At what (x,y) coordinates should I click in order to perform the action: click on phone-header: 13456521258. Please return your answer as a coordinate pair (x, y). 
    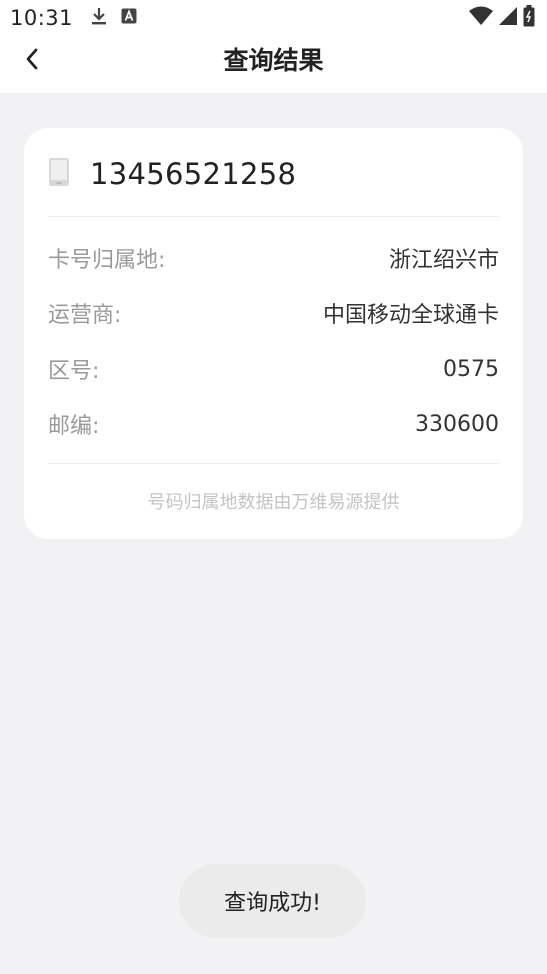
    Looking at the image, I should click on (273, 174).